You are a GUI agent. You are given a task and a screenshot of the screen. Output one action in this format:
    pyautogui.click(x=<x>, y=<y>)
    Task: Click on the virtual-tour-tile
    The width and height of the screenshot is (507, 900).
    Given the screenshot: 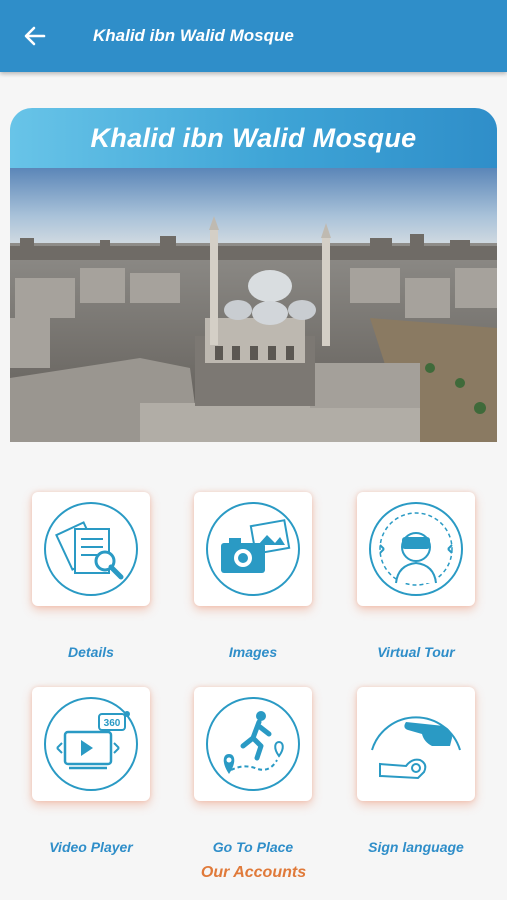 What is the action you would take?
    pyautogui.click(x=416, y=549)
    